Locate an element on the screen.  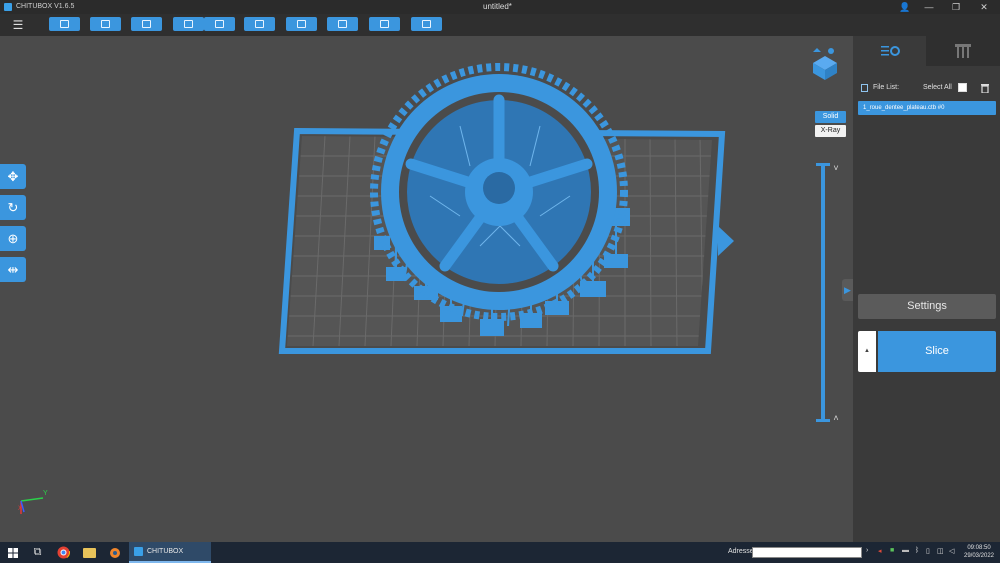
file-list-tab-icon is located at coordinates (890, 51).